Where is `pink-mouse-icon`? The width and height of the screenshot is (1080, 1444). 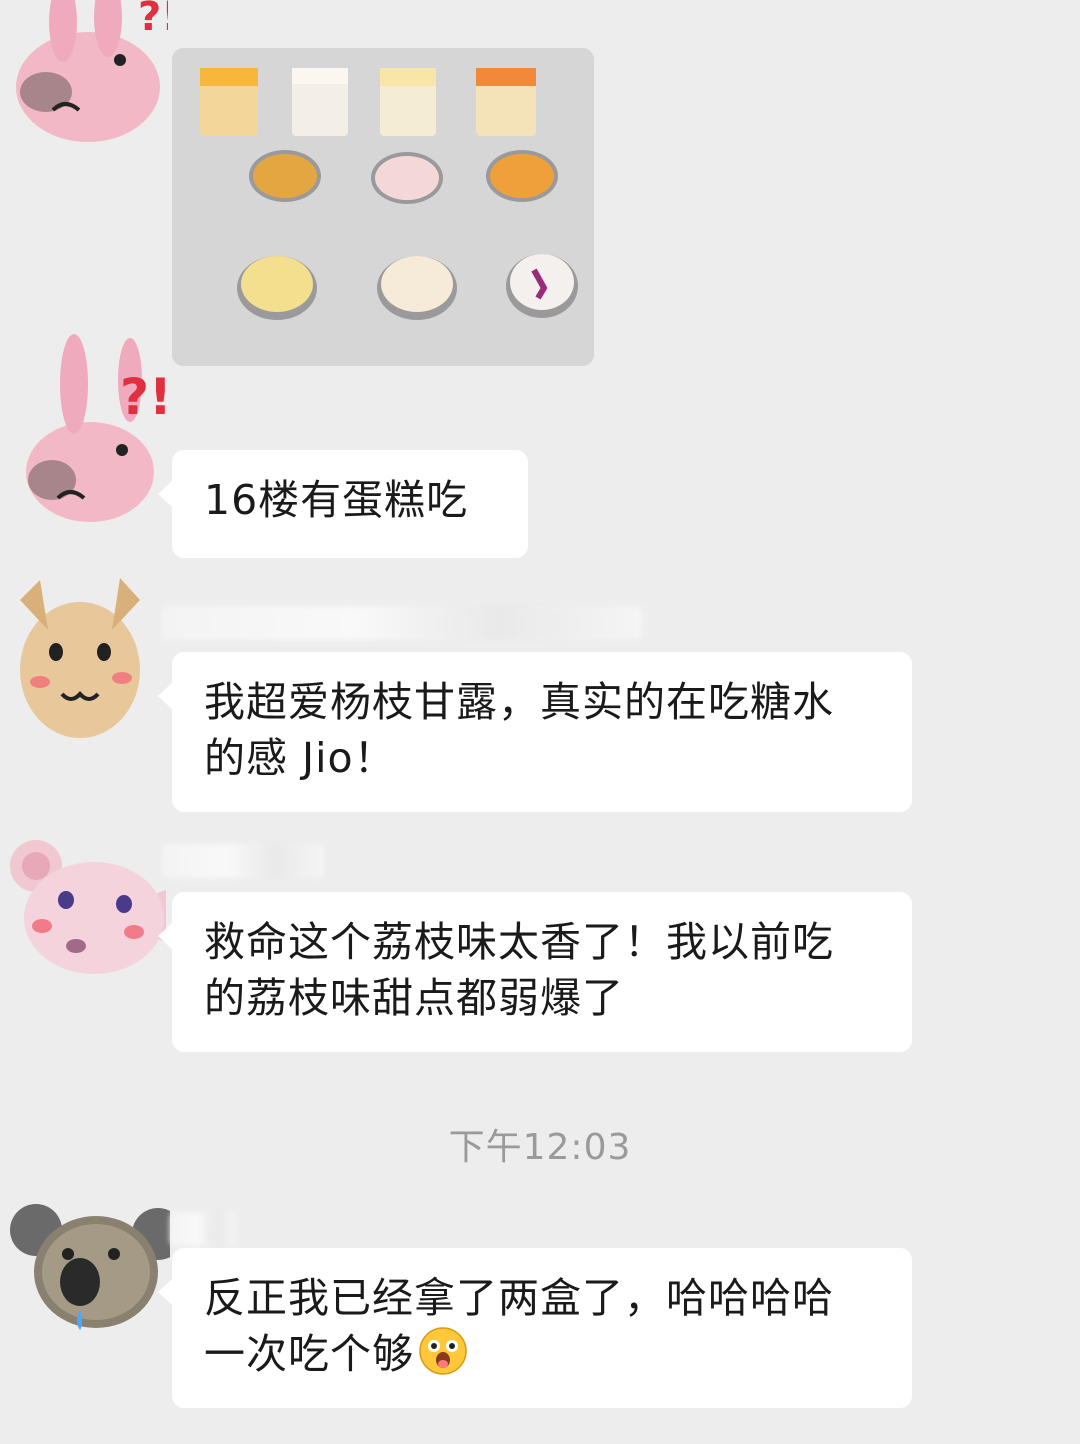 pink-mouse-icon is located at coordinates (88, 907).